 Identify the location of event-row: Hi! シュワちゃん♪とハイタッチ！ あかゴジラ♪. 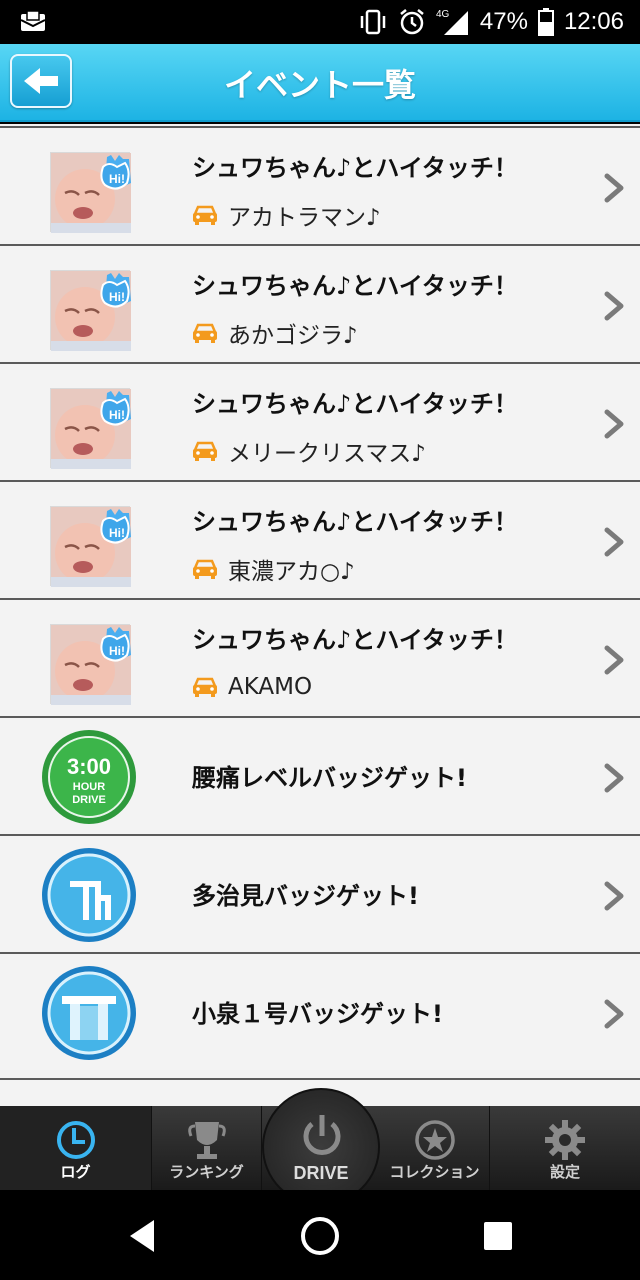
(320, 303).